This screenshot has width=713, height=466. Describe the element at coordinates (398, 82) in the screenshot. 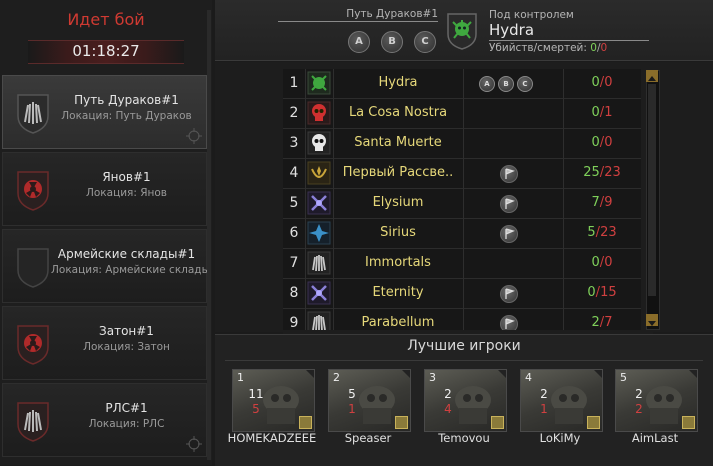

I see `clan-name: Hydra` at that location.